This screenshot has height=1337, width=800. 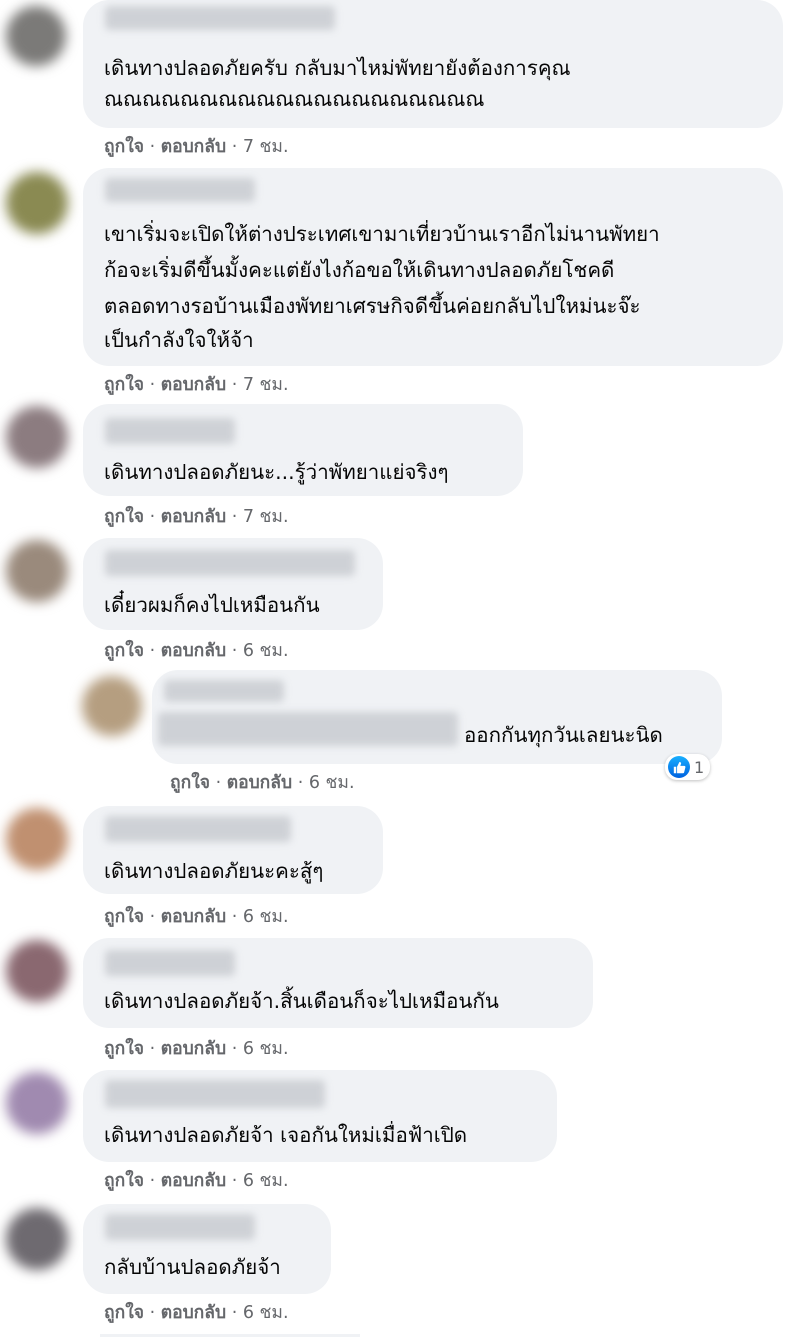 What do you see at coordinates (286, 1135) in the screenshot?
I see `comment-text: เดินทางปลอดภัยจ้า เจอกันใหม่เมื่อฟ้าเปิด` at bounding box center [286, 1135].